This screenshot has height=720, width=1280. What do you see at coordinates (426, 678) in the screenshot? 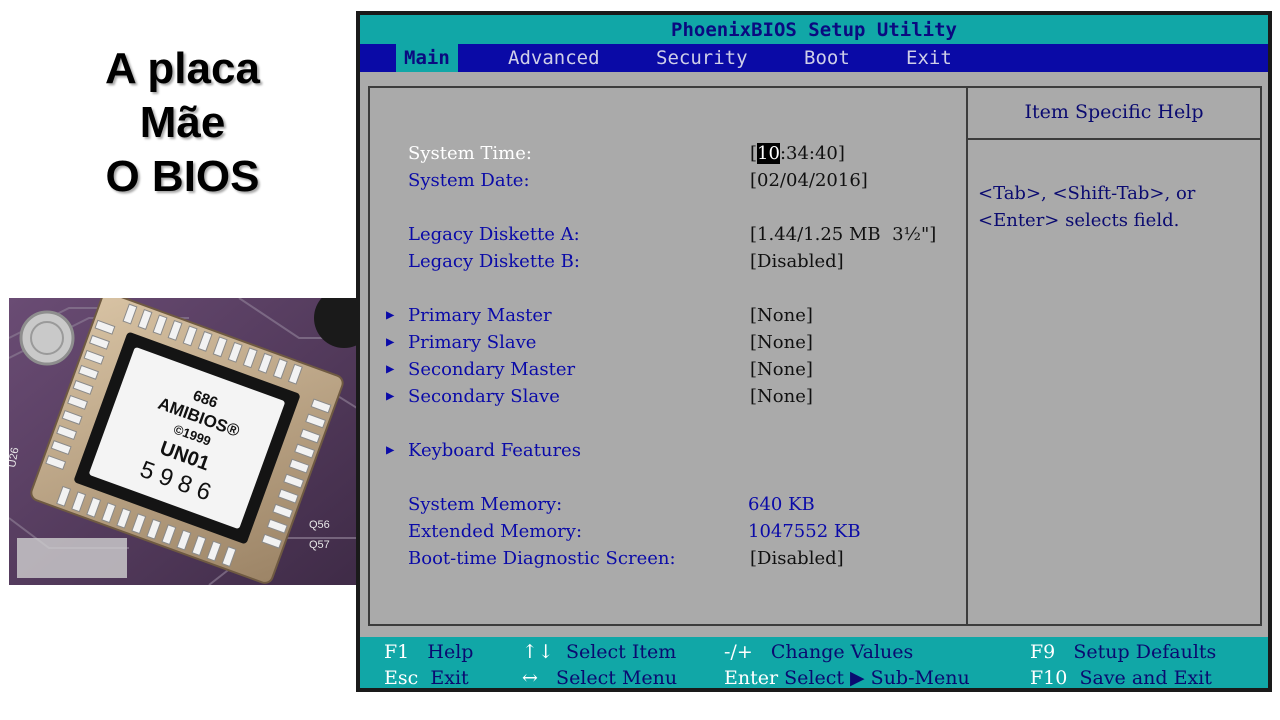
I see `esc-exit-hint: Esc Exit` at bounding box center [426, 678].